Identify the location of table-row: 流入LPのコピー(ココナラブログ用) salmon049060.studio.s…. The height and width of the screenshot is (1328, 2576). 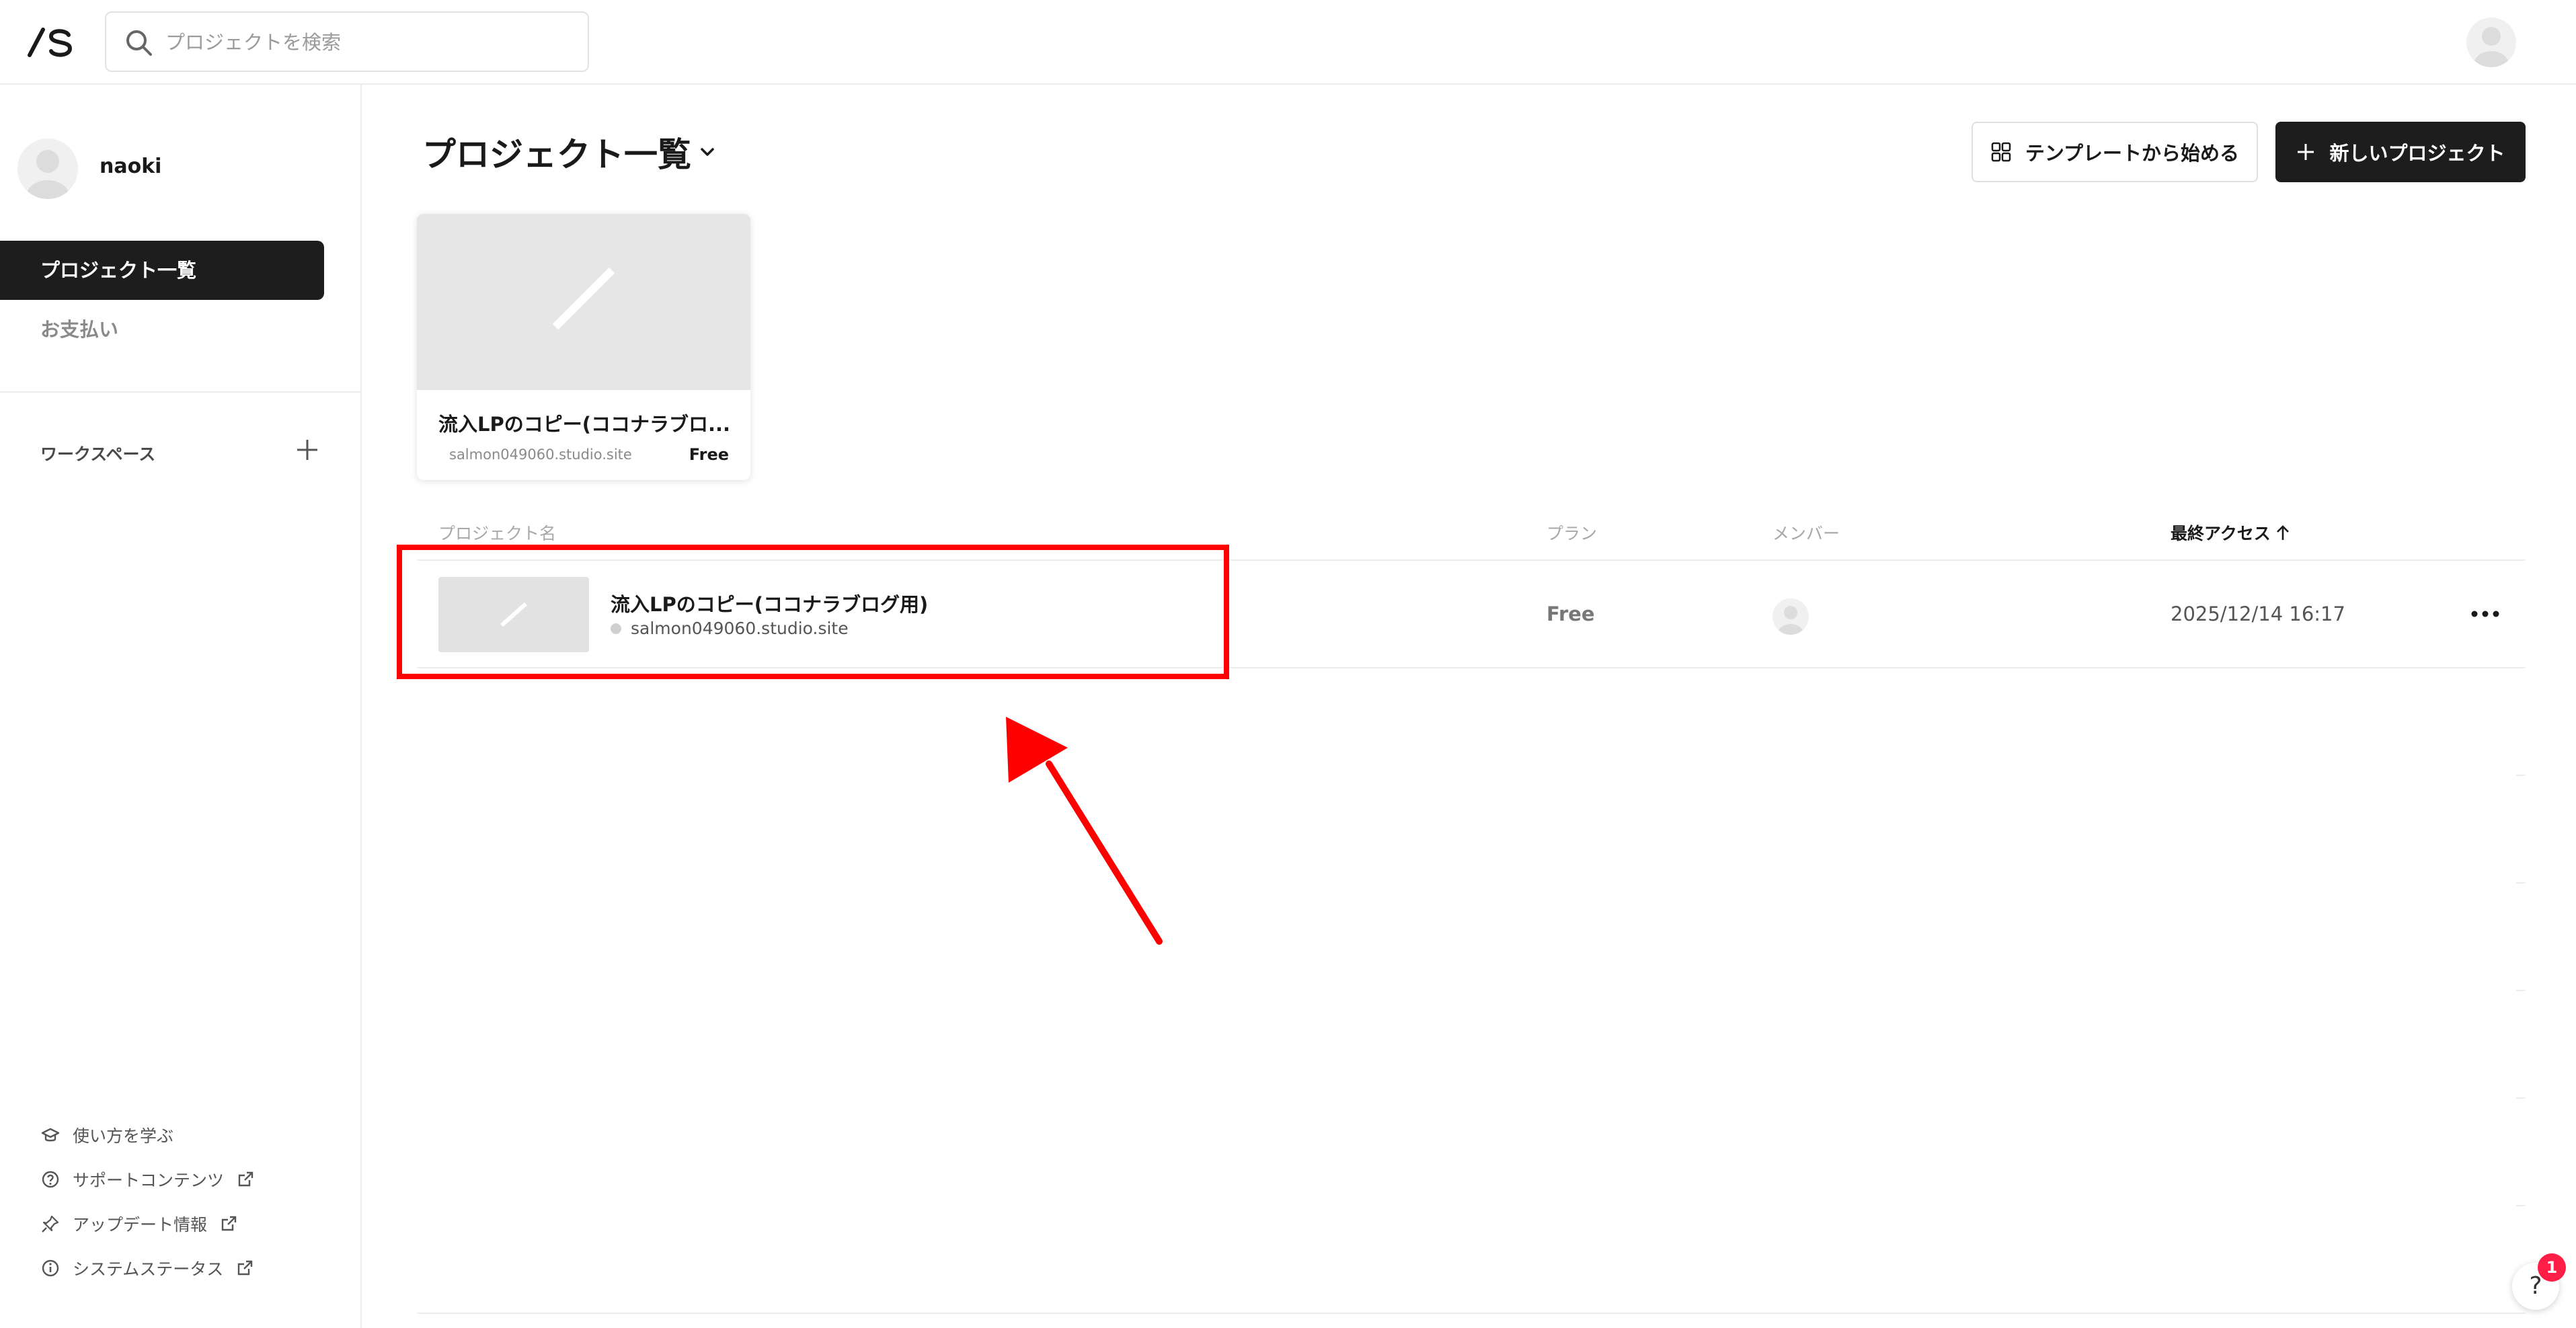
(1472, 613).